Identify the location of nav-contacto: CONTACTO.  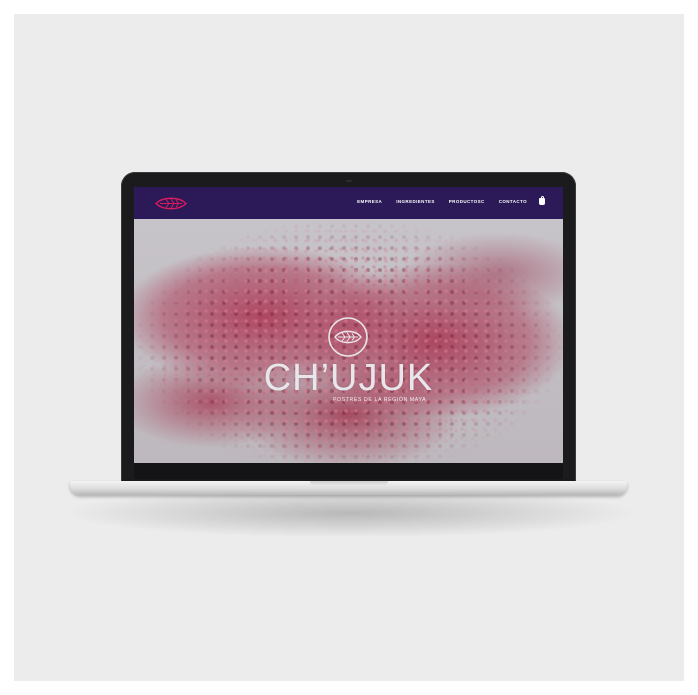
(513, 201).